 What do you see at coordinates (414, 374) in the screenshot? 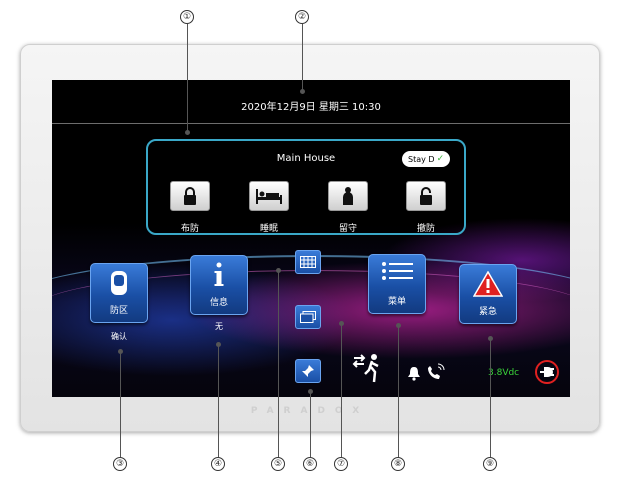
I see `bell-icon` at bounding box center [414, 374].